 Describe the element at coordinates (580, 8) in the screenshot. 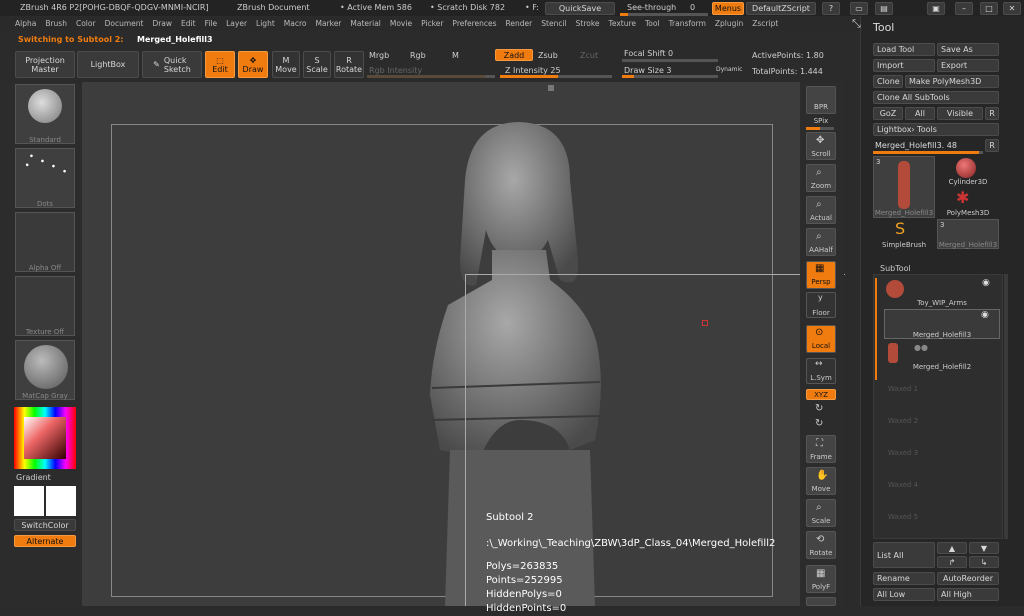

I see `quicksave-button: QuickSave` at that location.